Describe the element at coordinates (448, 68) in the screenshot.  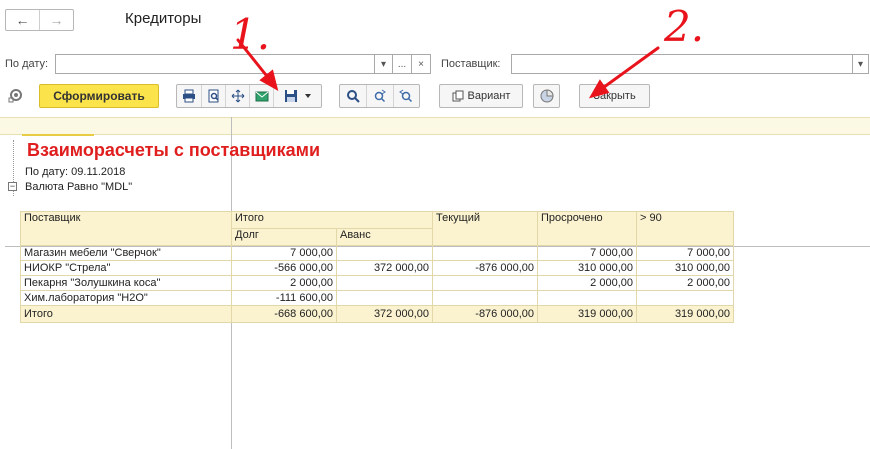
I see `annotation-overlay` at that location.